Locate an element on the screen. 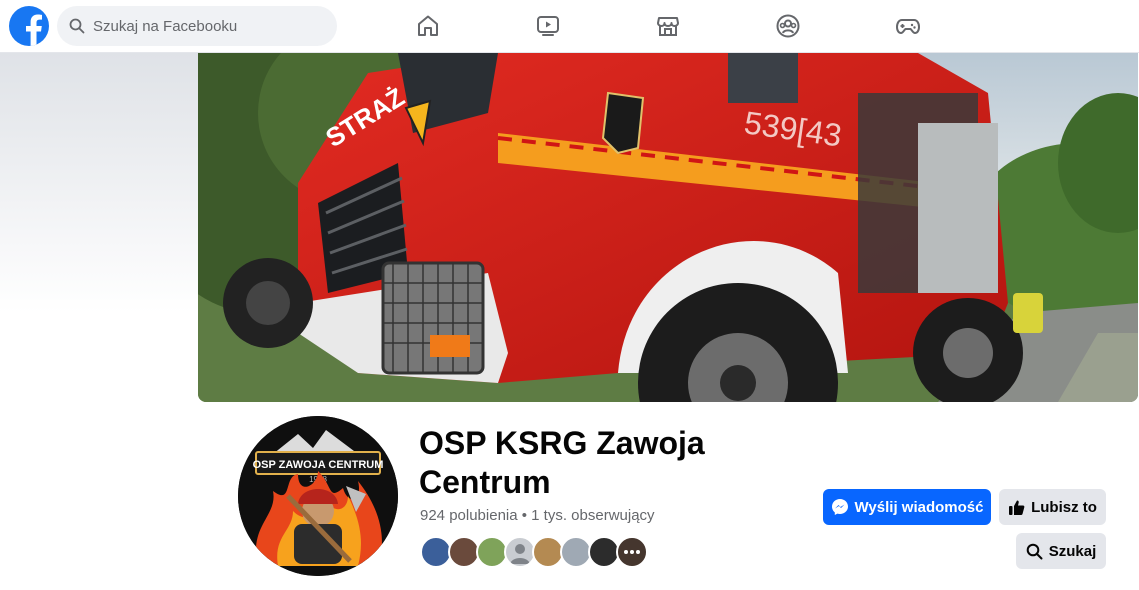  default-user-icon is located at coordinates (520, 554).